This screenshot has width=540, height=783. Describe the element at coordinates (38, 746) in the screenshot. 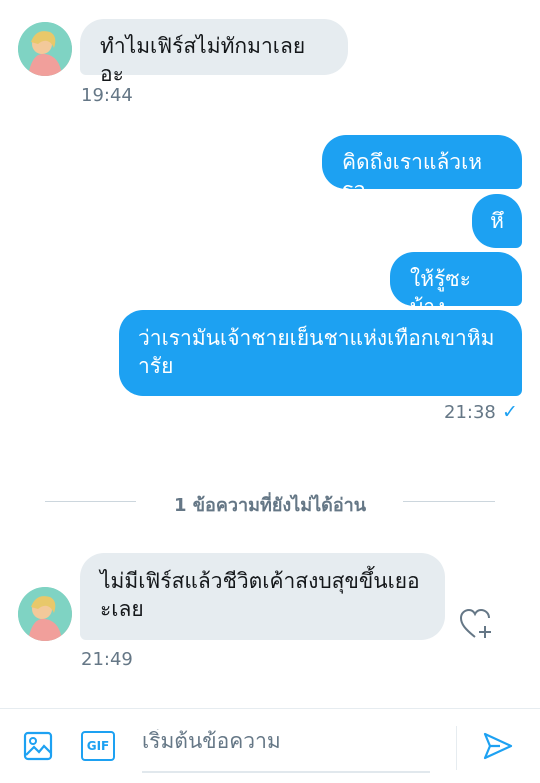

I see `image-upload-icon` at that location.